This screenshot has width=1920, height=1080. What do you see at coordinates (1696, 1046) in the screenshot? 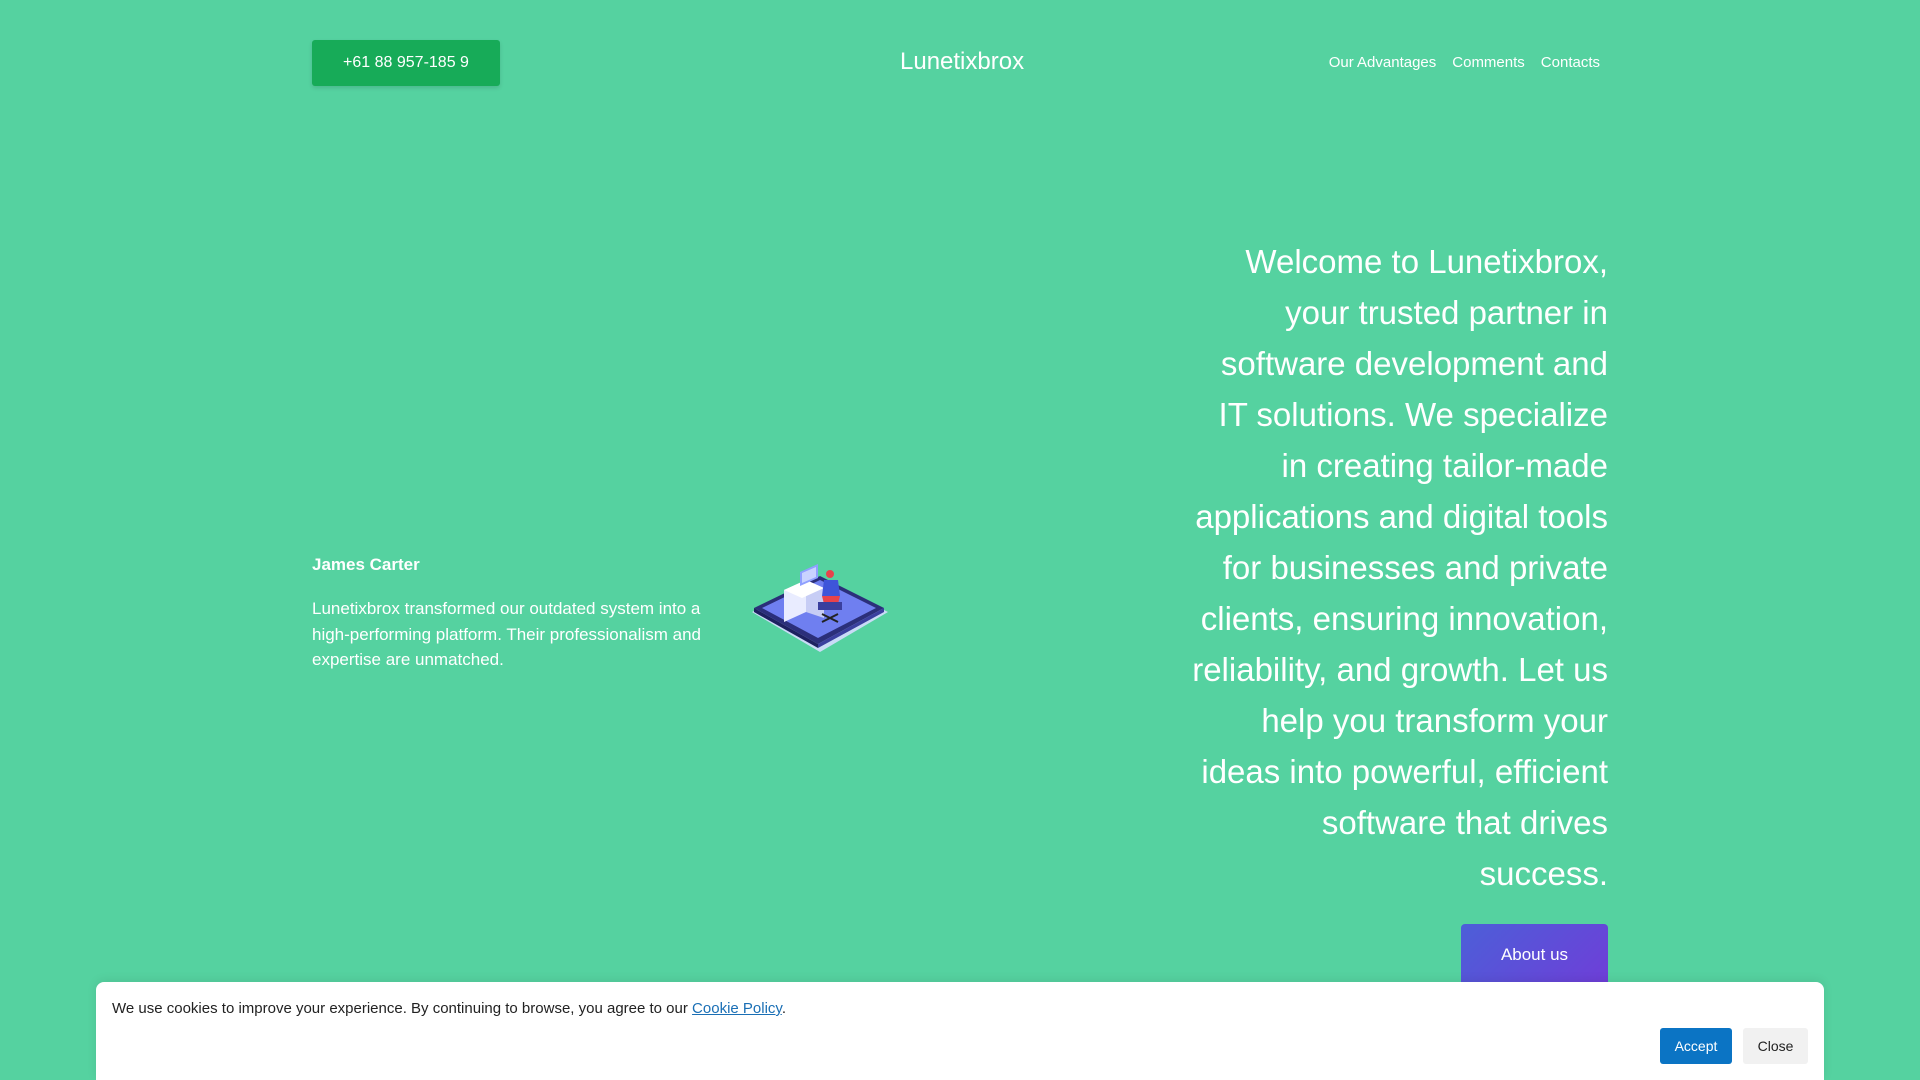
I see `accept-cookies-button: Accept` at bounding box center [1696, 1046].